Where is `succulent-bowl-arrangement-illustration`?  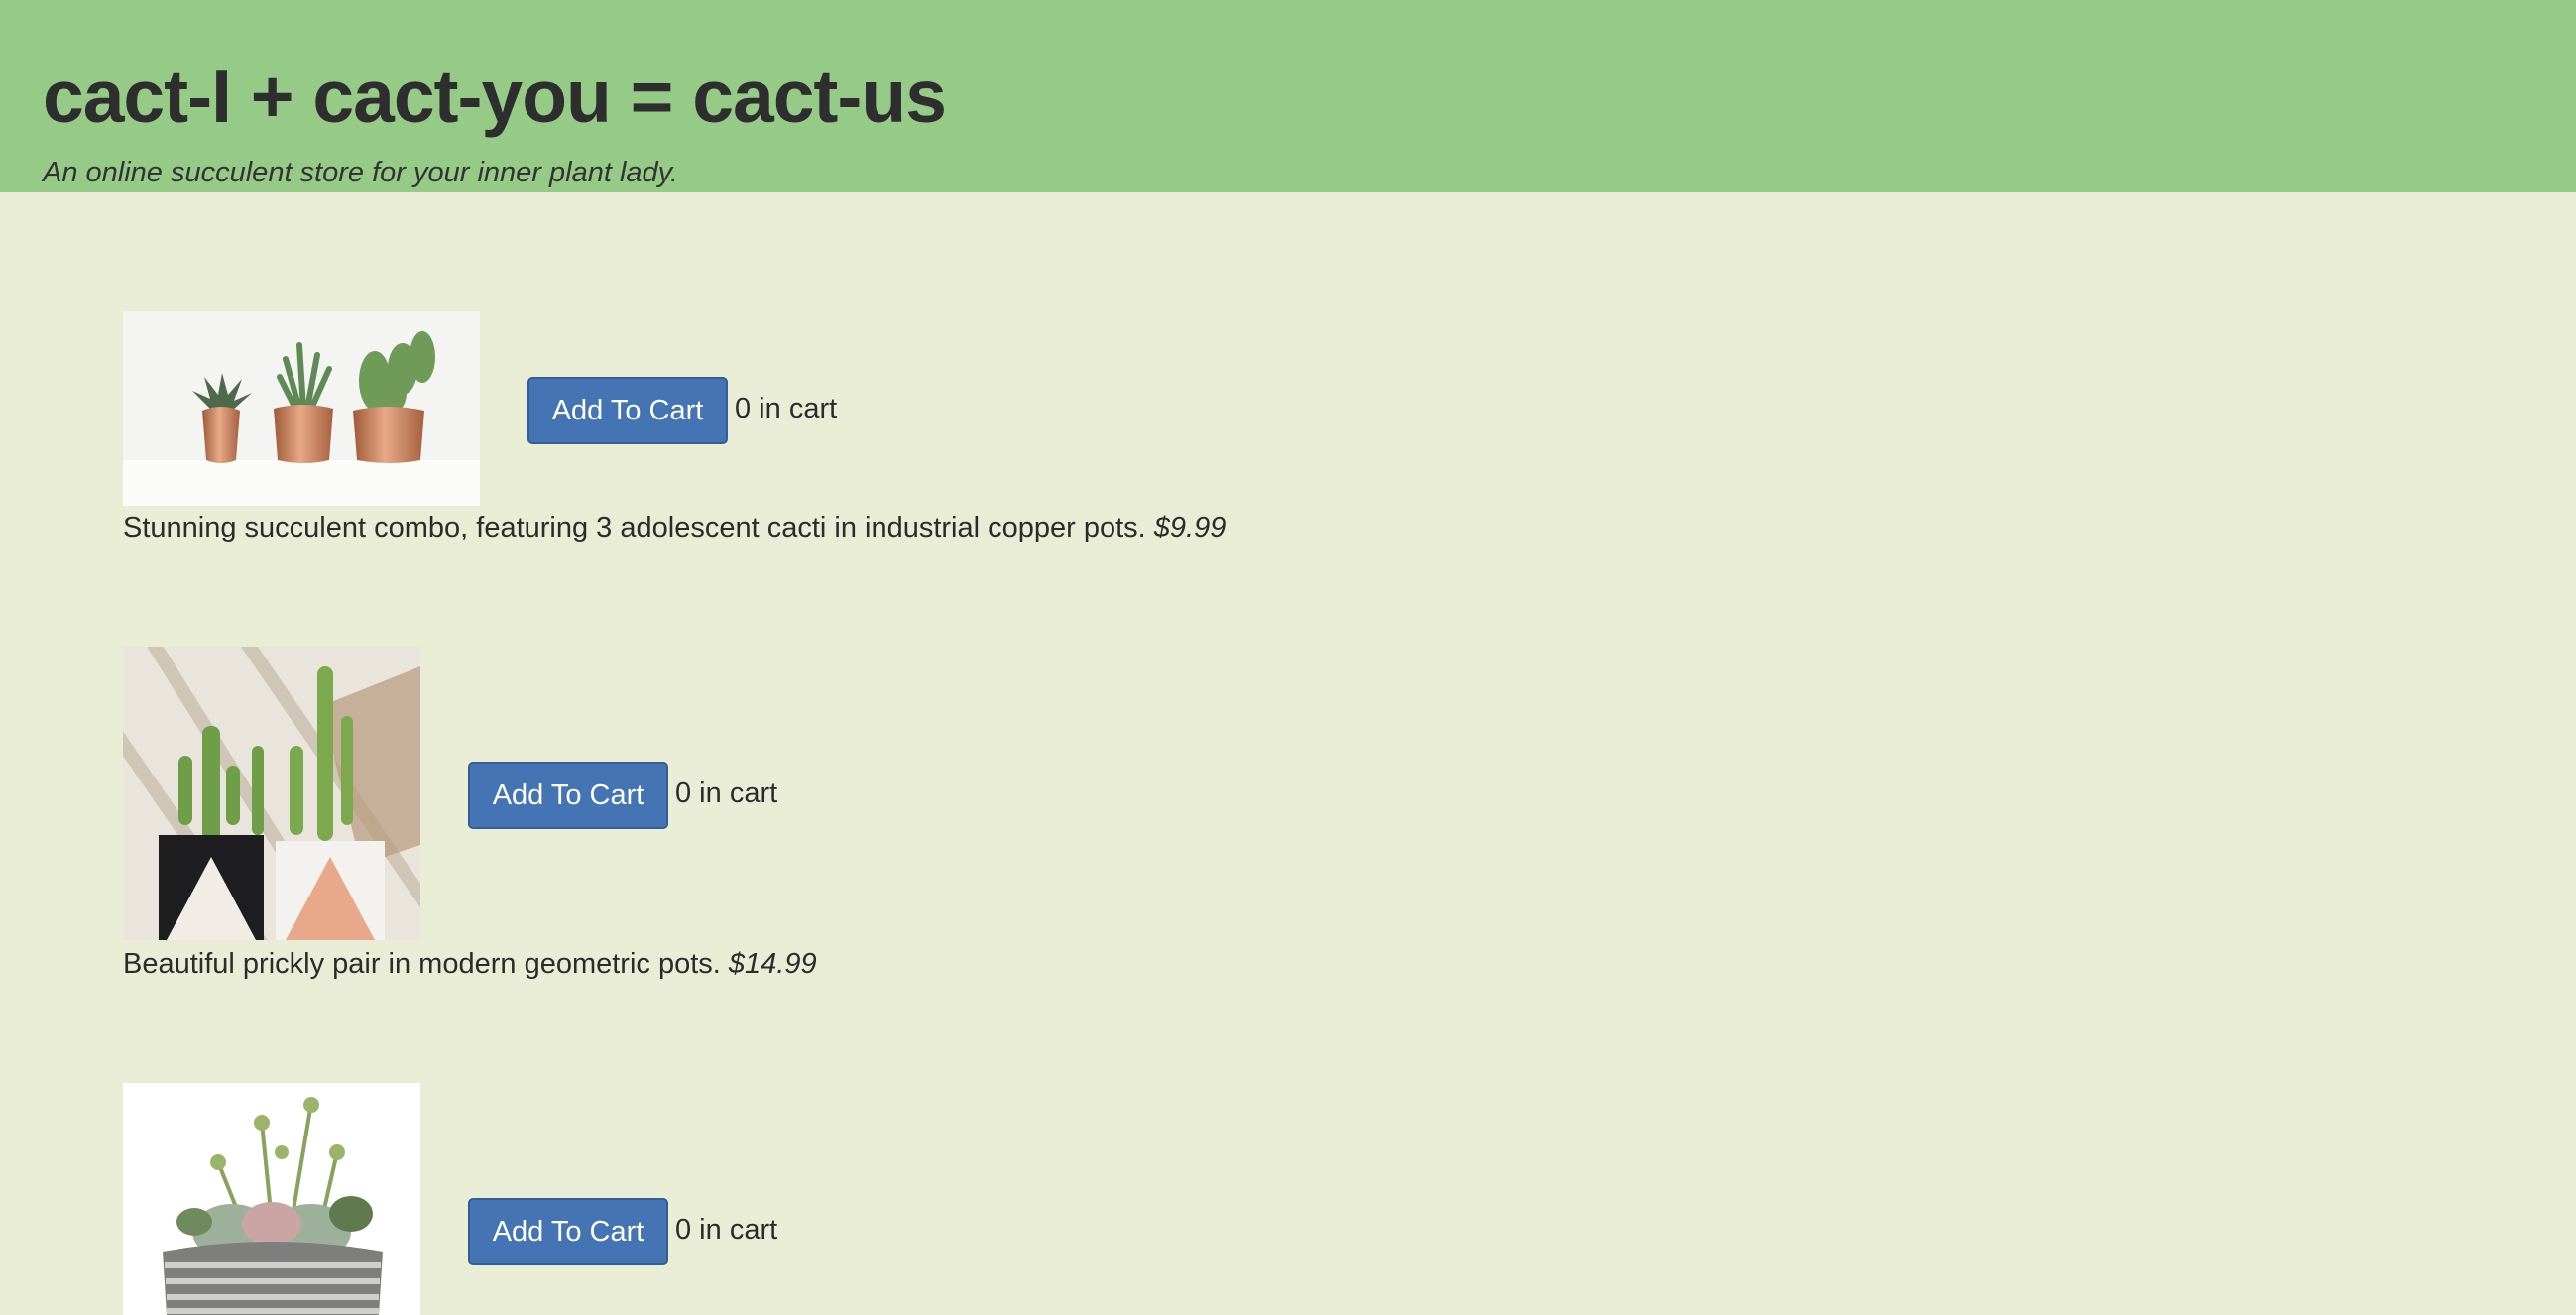 succulent-bowl-arrangement-illustration is located at coordinates (271, 1199).